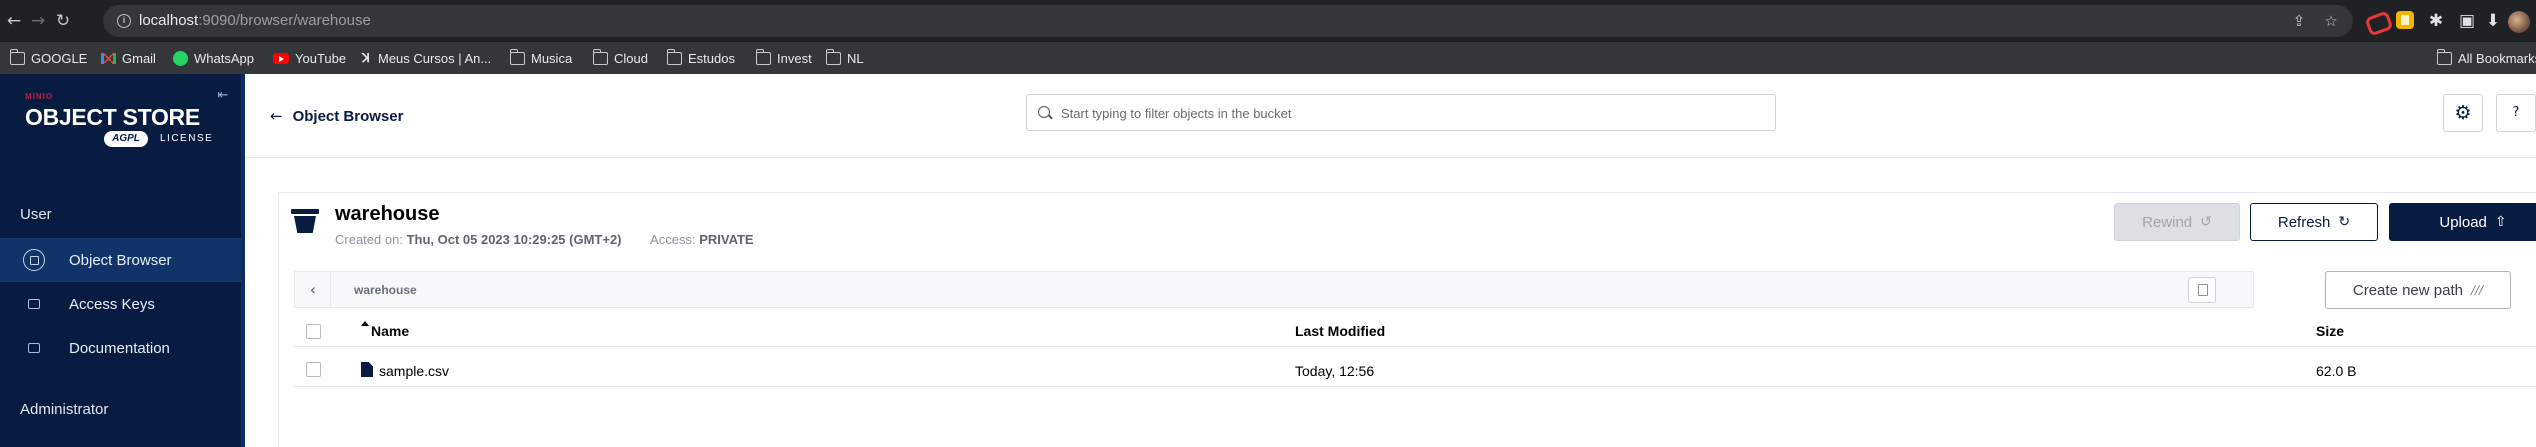 The height and width of the screenshot is (447, 2536). I want to click on profile-avatar, so click(2519, 22).